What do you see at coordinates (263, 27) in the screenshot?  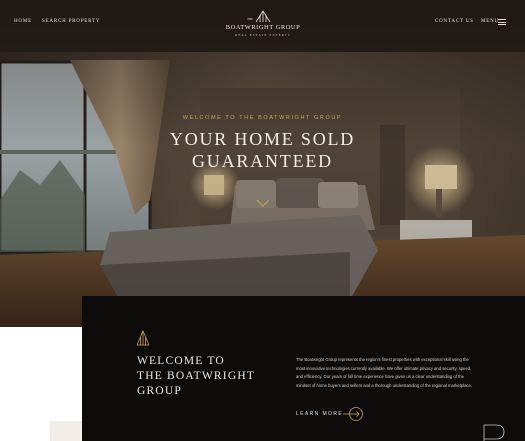 I see `logo-name: BOATWRIGHT GROUP` at bounding box center [263, 27].